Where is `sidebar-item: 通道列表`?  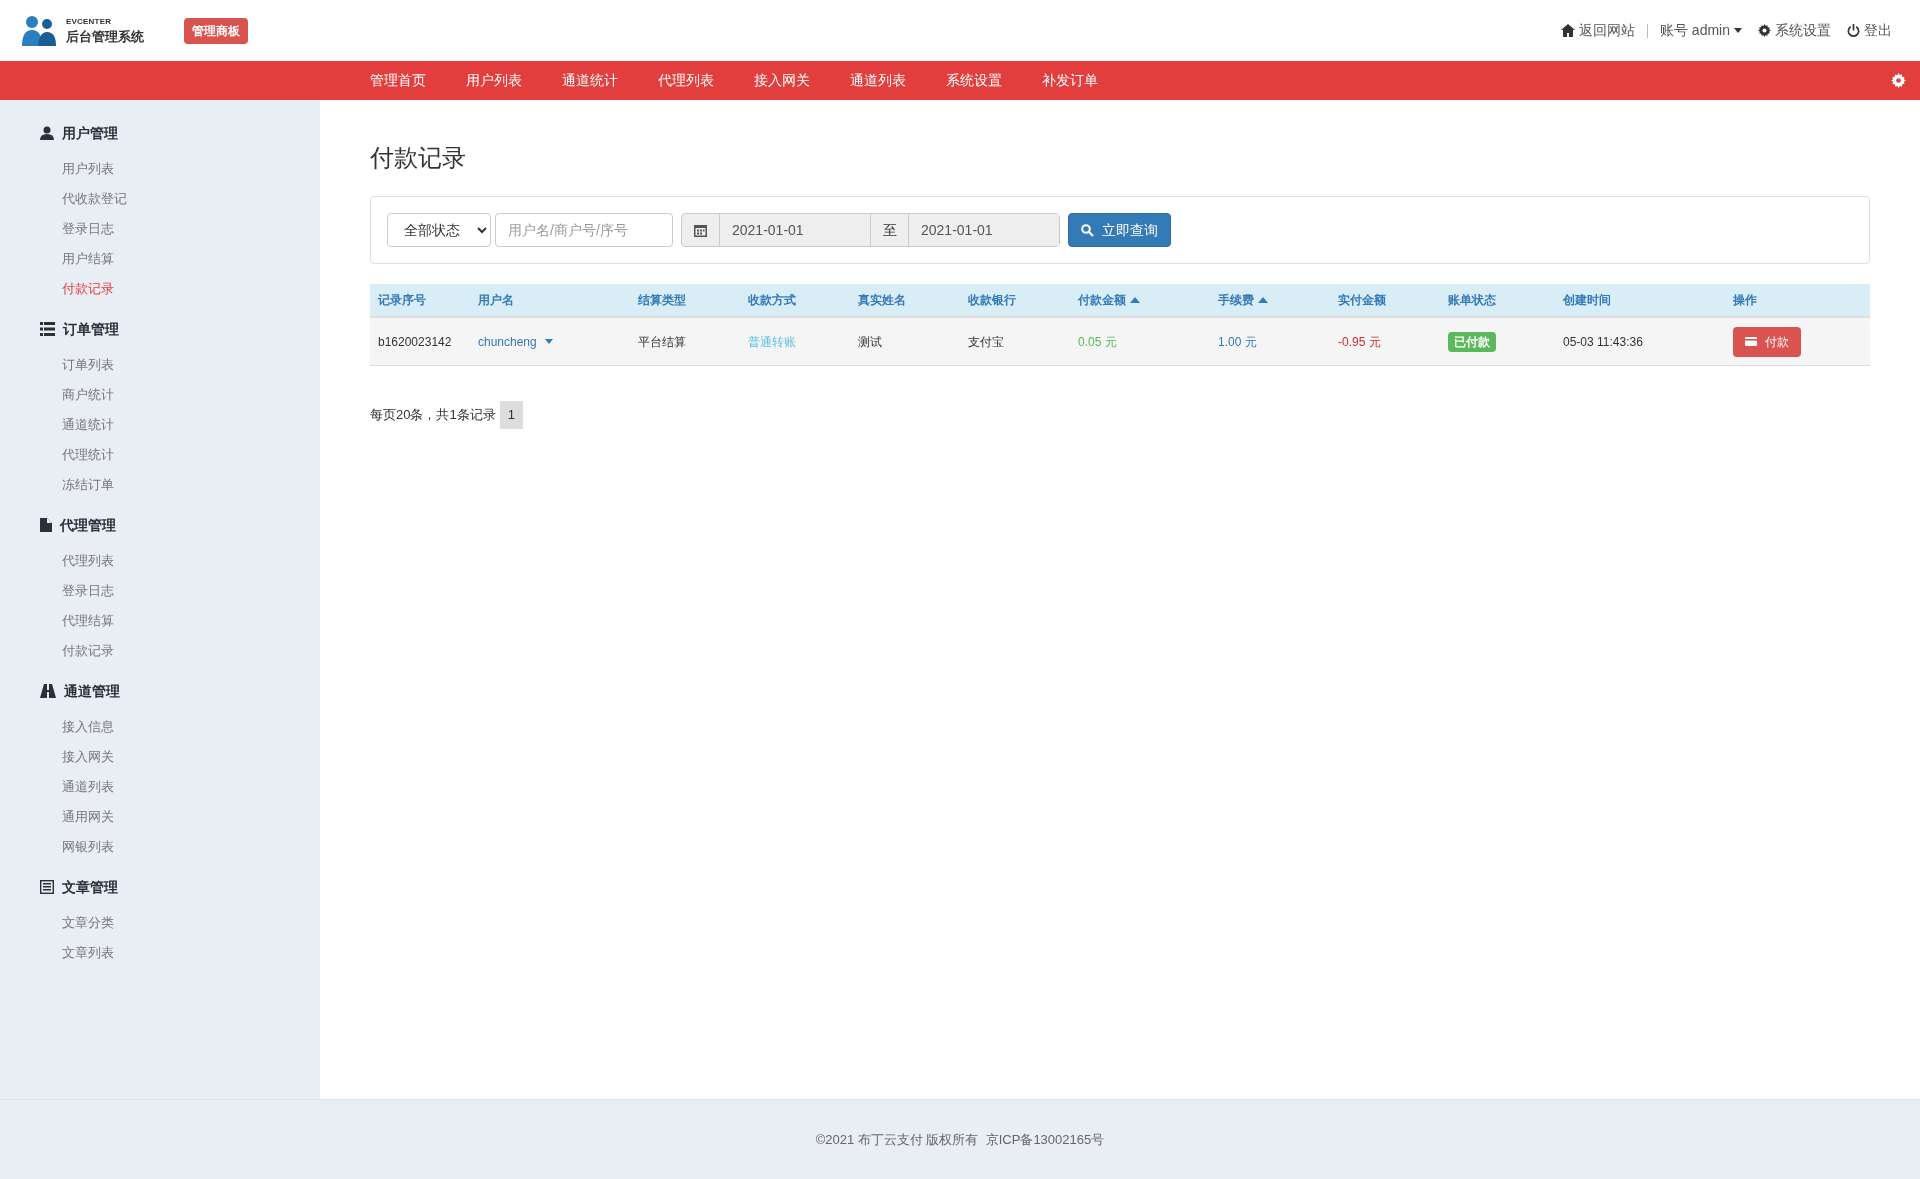
sidebar-item: 通道列表 is located at coordinates (160, 787).